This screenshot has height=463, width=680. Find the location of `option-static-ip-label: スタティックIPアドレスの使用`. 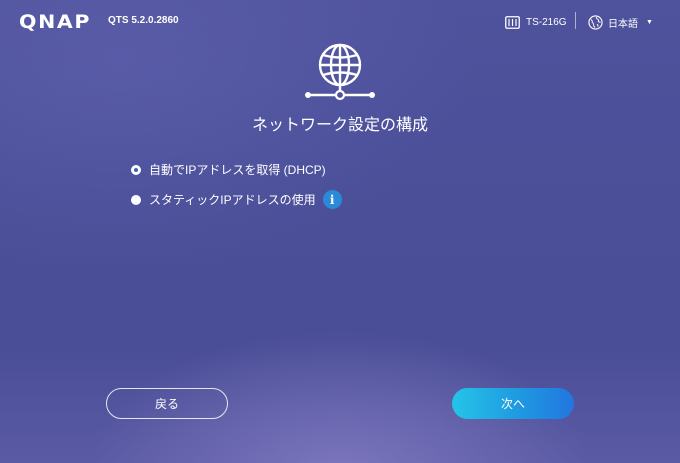

option-static-ip-label: スタティックIPアドレスの使用 is located at coordinates (232, 200).